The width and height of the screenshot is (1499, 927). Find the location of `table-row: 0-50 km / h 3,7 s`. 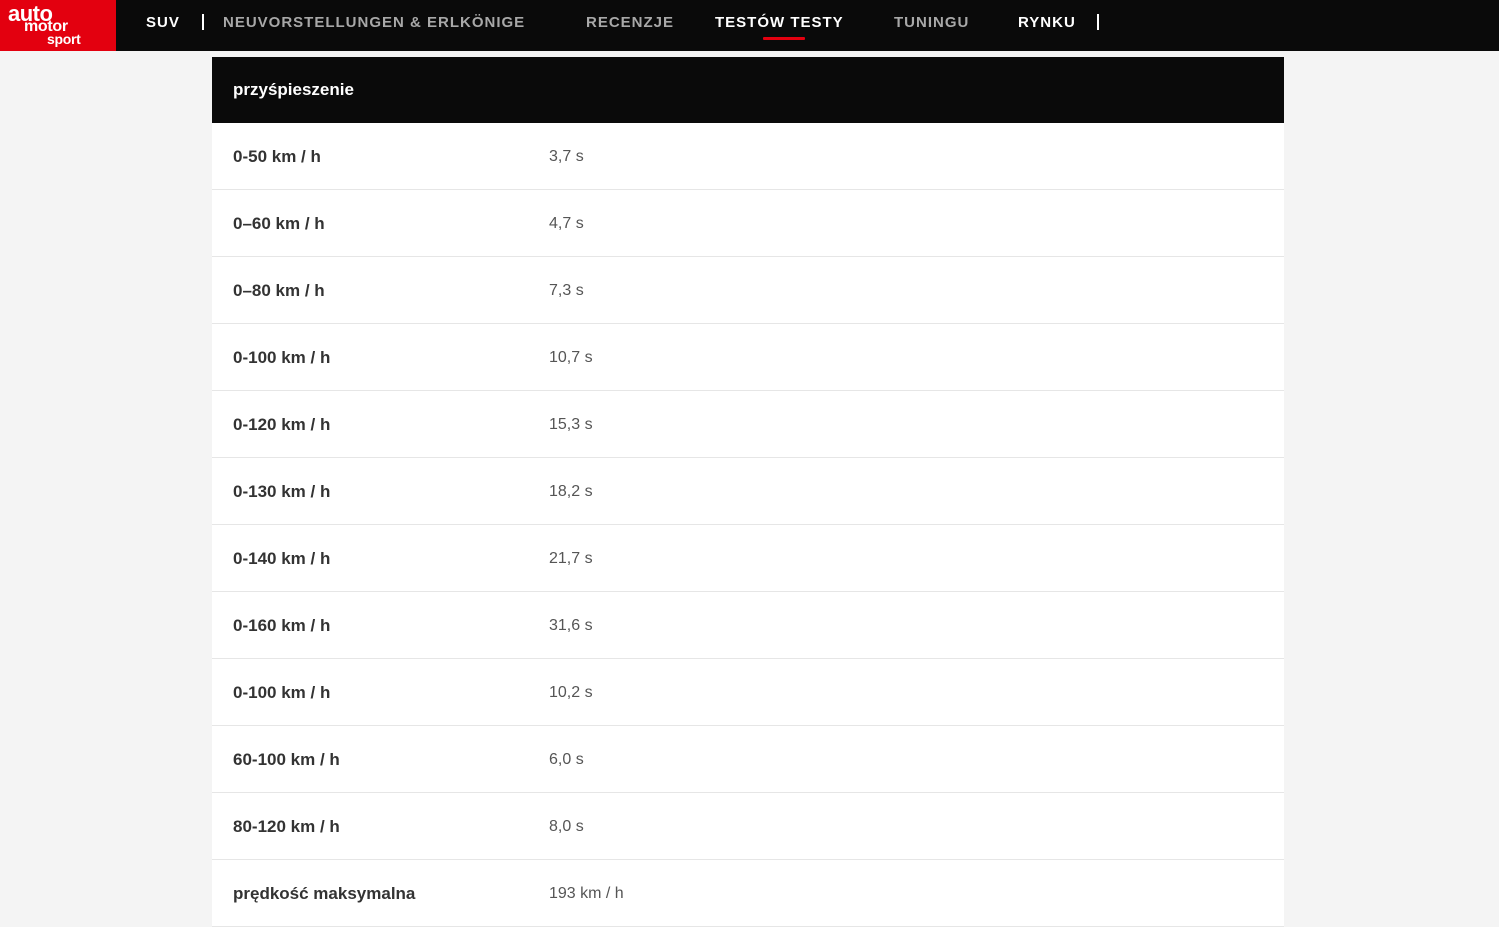

table-row: 0-50 km / h 3,7 s is located at coordinates (748, 156).